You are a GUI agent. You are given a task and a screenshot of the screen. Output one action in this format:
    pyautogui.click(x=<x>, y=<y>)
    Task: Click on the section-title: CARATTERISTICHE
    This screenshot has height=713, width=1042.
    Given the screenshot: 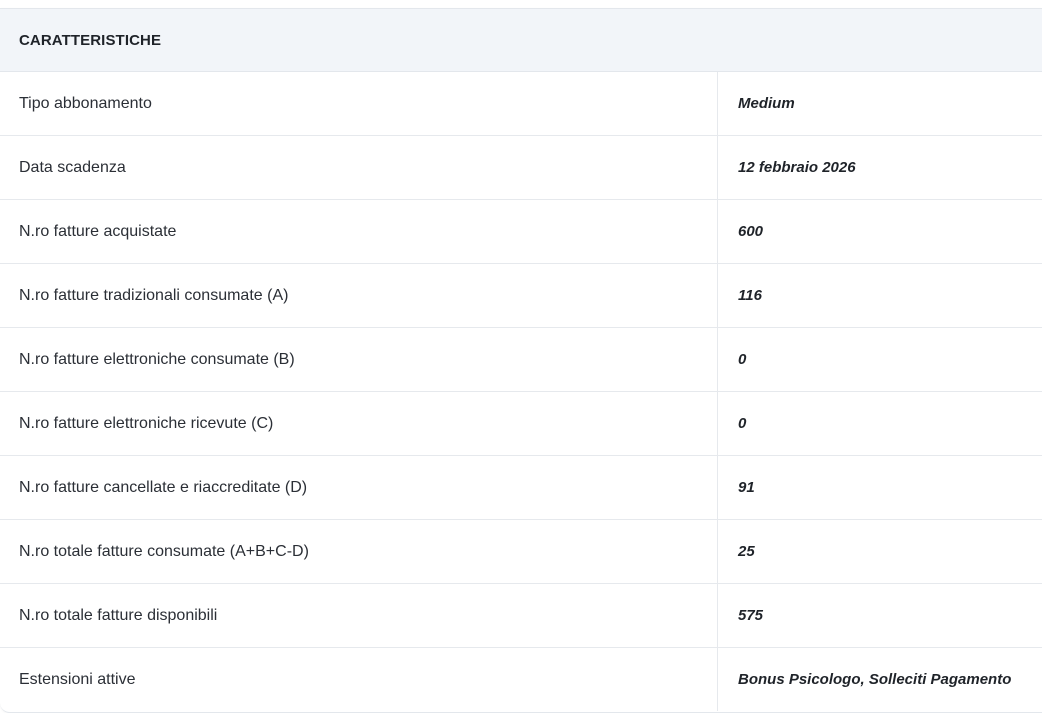 What is the action you would take?
    pyautogui.click(x=90, y=40)
    